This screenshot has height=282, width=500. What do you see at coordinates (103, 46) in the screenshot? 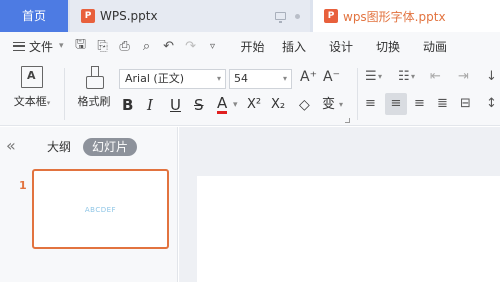
I see `export-pdf-icon: ⎘` at bounding box center [103, 46].